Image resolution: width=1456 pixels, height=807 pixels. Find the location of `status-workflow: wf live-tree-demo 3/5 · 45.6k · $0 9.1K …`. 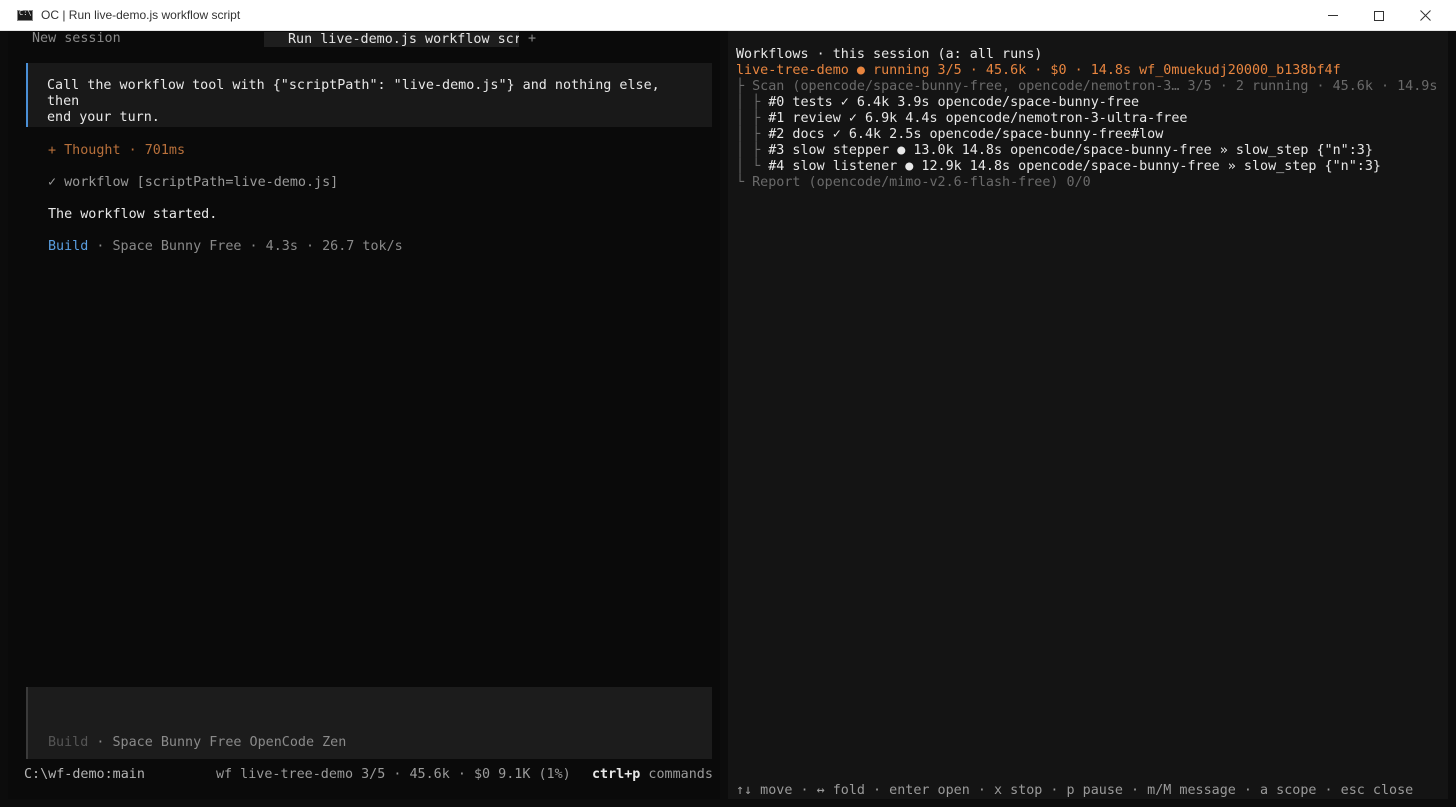

status-workflow: wf live-tree-demo 3/5 · 45.6k · $0 9.1K … is located at coordinates (393, 774).